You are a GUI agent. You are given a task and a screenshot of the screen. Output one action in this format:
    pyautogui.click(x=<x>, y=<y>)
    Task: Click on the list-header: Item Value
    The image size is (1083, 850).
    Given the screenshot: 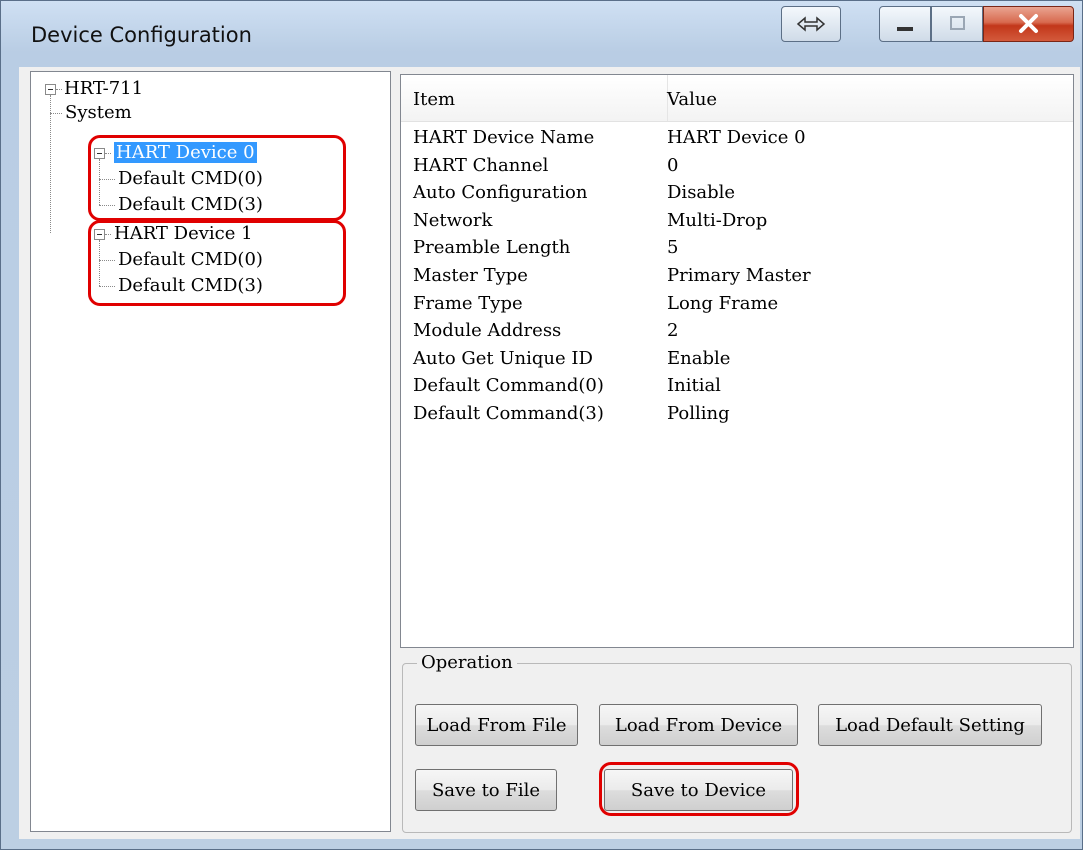 What is the action you would take?
    pyautogui.click(x=737, y=98)
    